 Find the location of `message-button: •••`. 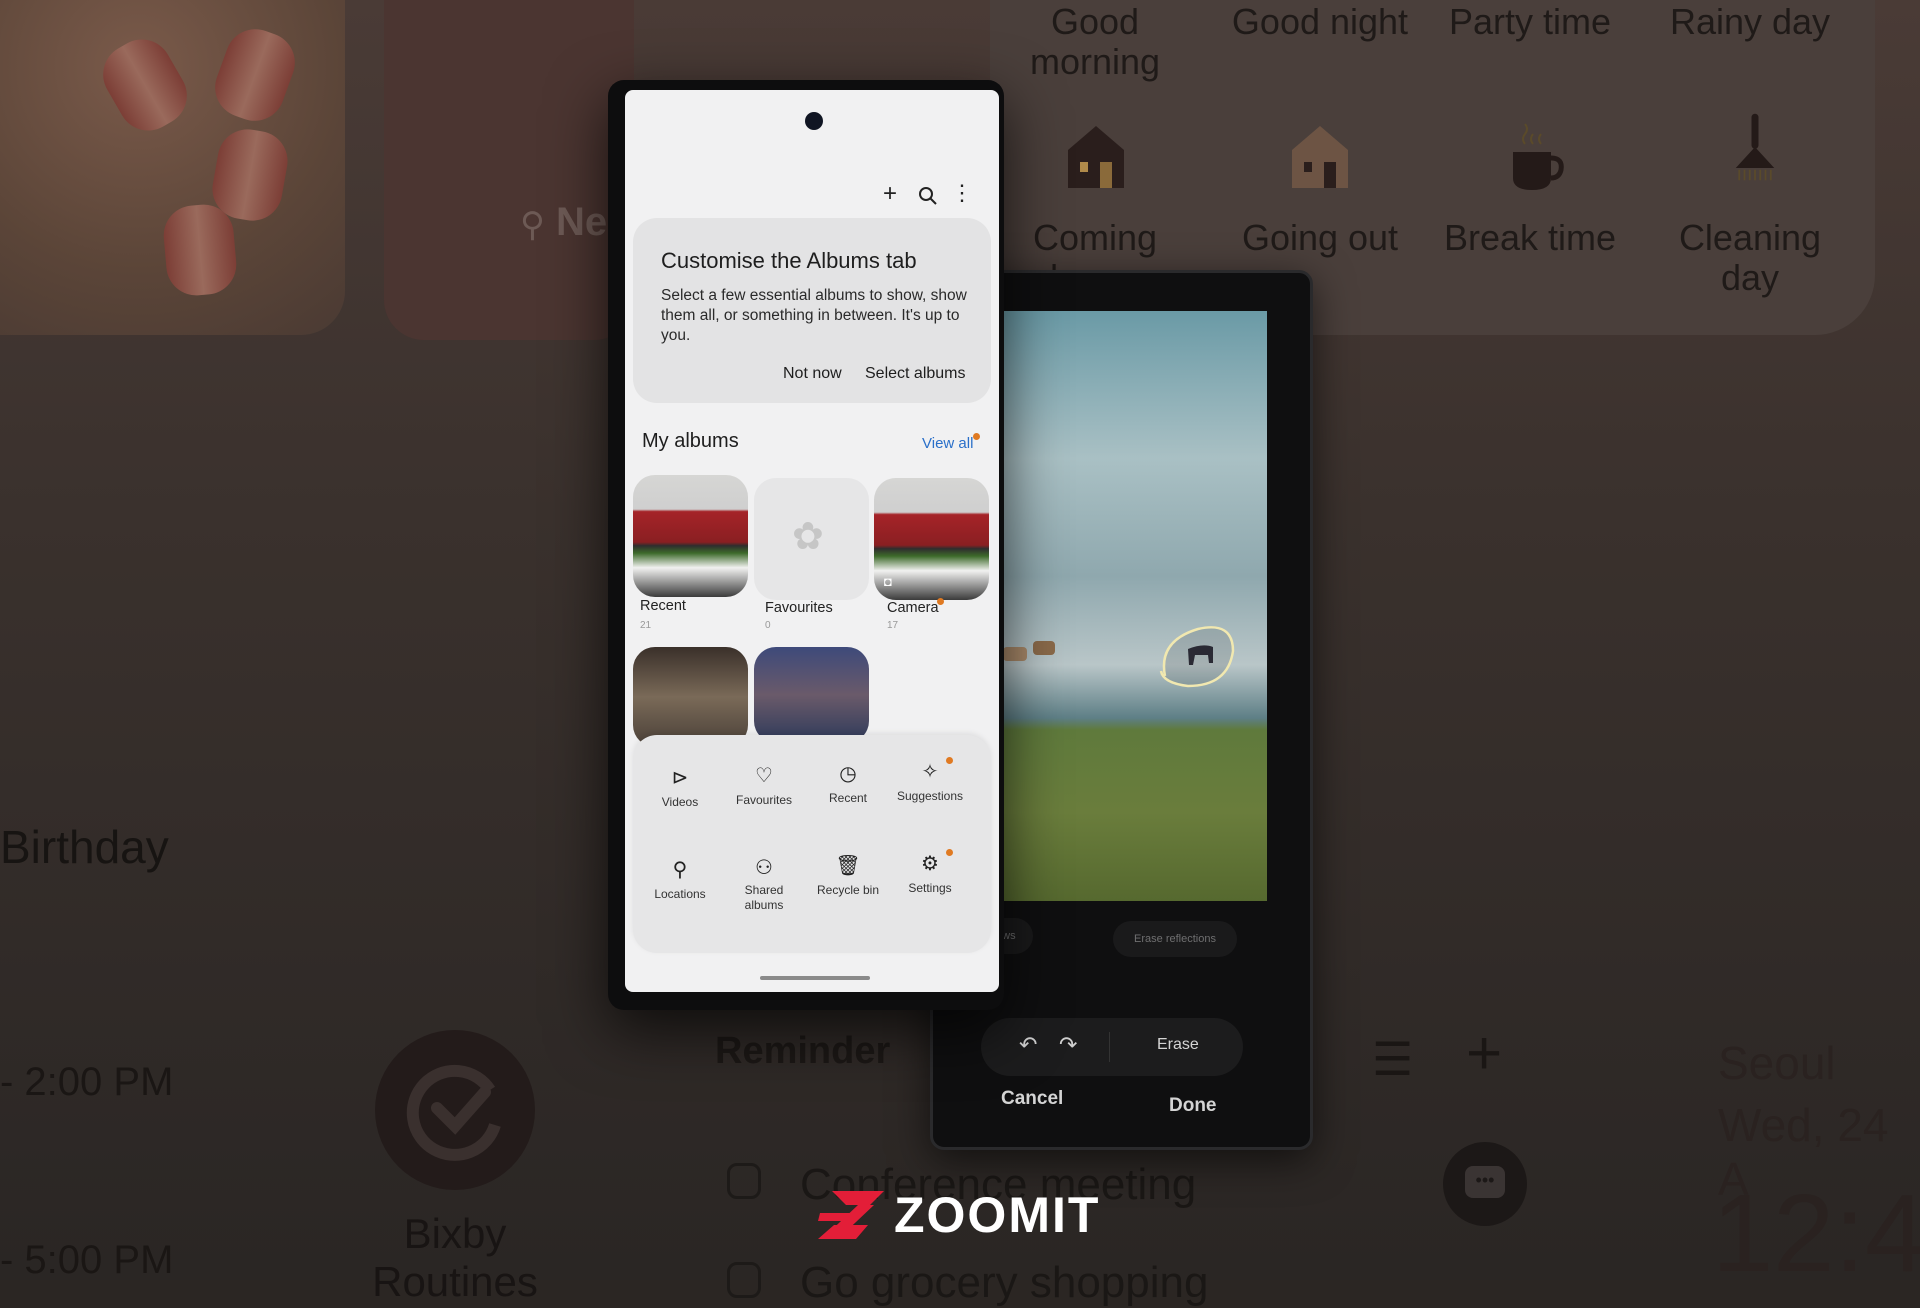

message-button: ••• is located at coordinates (1485, 1184).